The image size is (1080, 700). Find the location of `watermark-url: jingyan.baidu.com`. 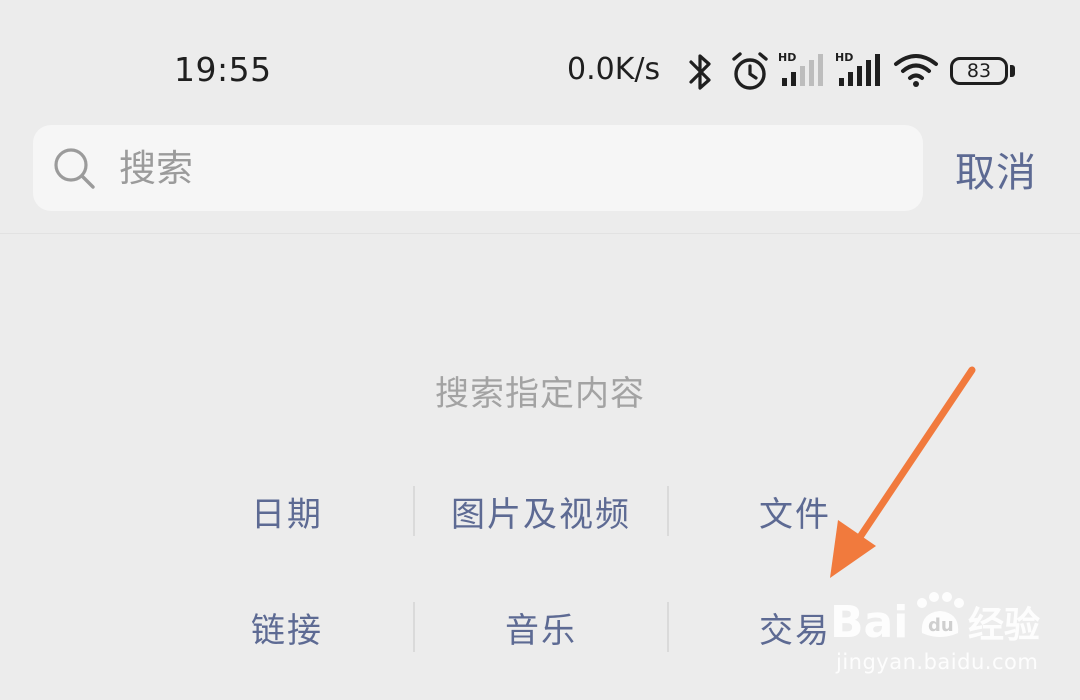

watermark-url: jingyan.baidu.com is located at coordinates (937, 662).